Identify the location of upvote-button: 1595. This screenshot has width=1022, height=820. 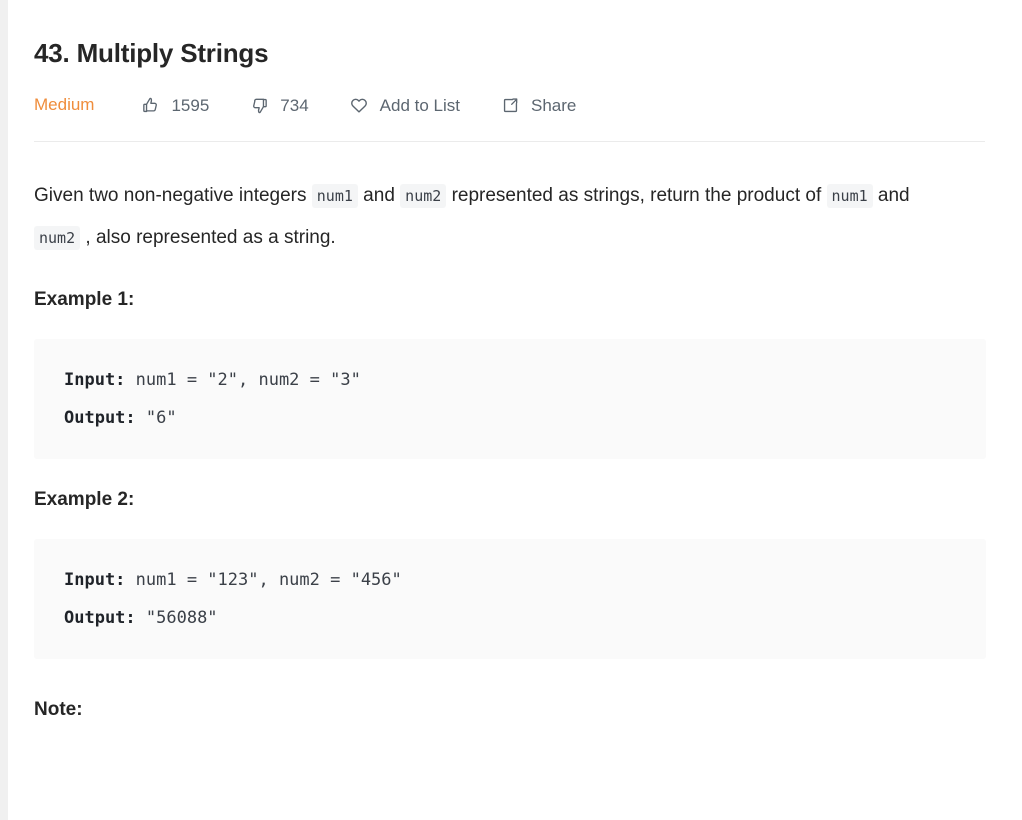
(174, 105).